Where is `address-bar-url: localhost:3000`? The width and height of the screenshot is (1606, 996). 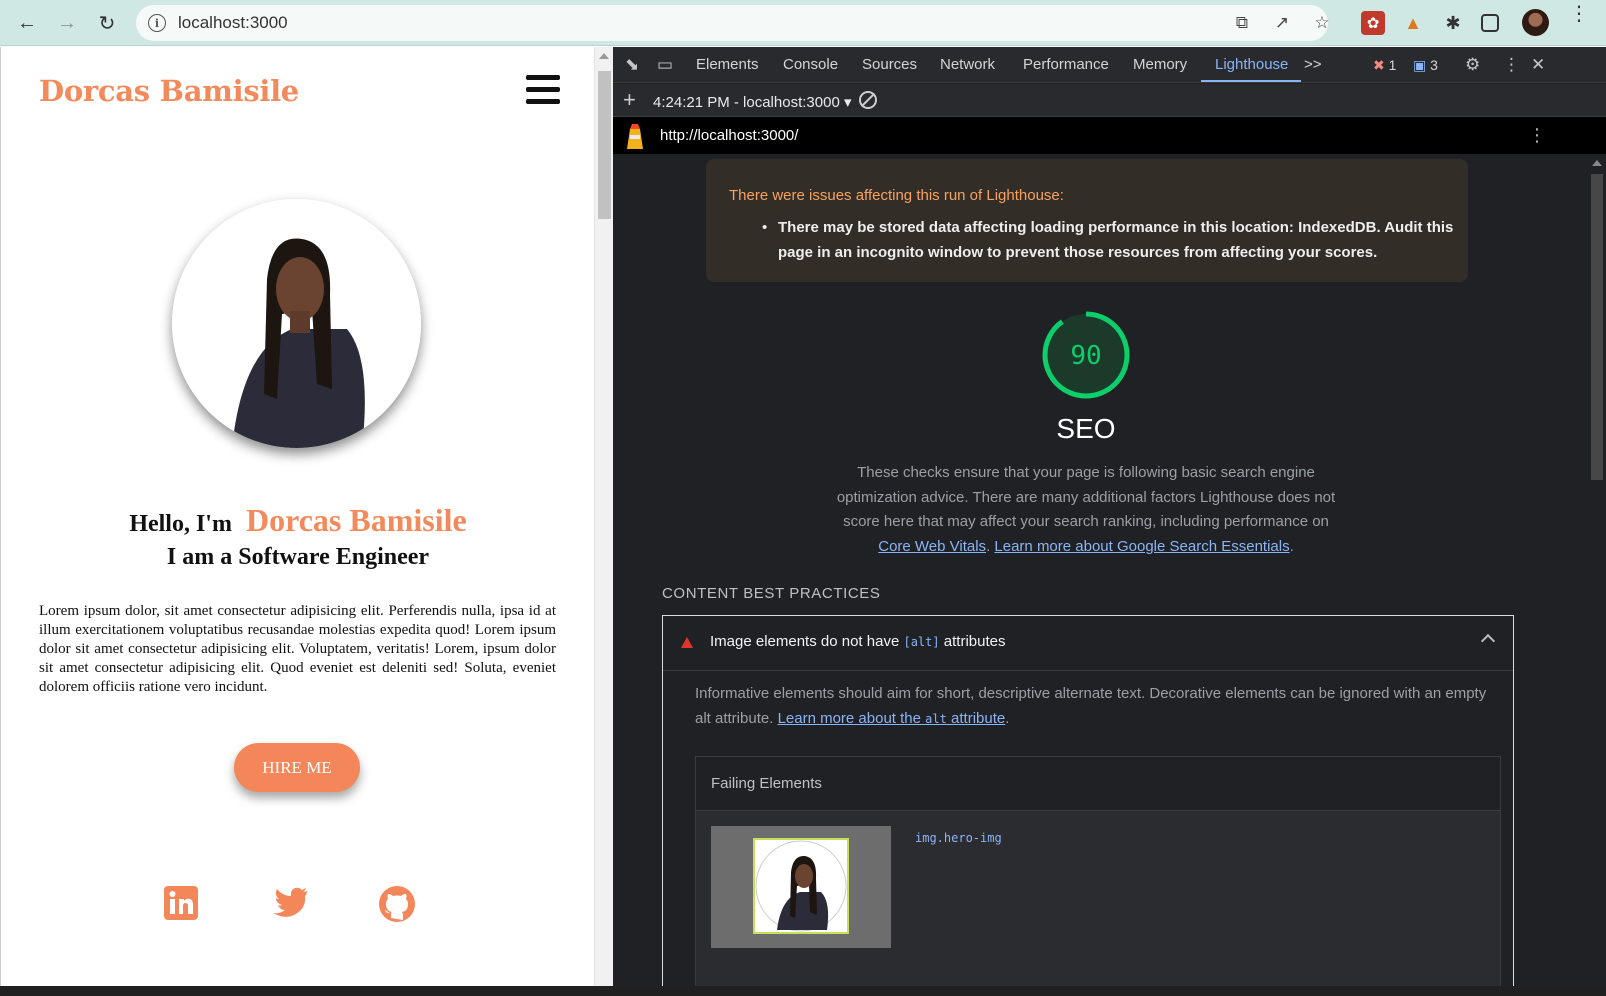
address-bar-url: localhost:3000 is located at coordinates (233, 23).